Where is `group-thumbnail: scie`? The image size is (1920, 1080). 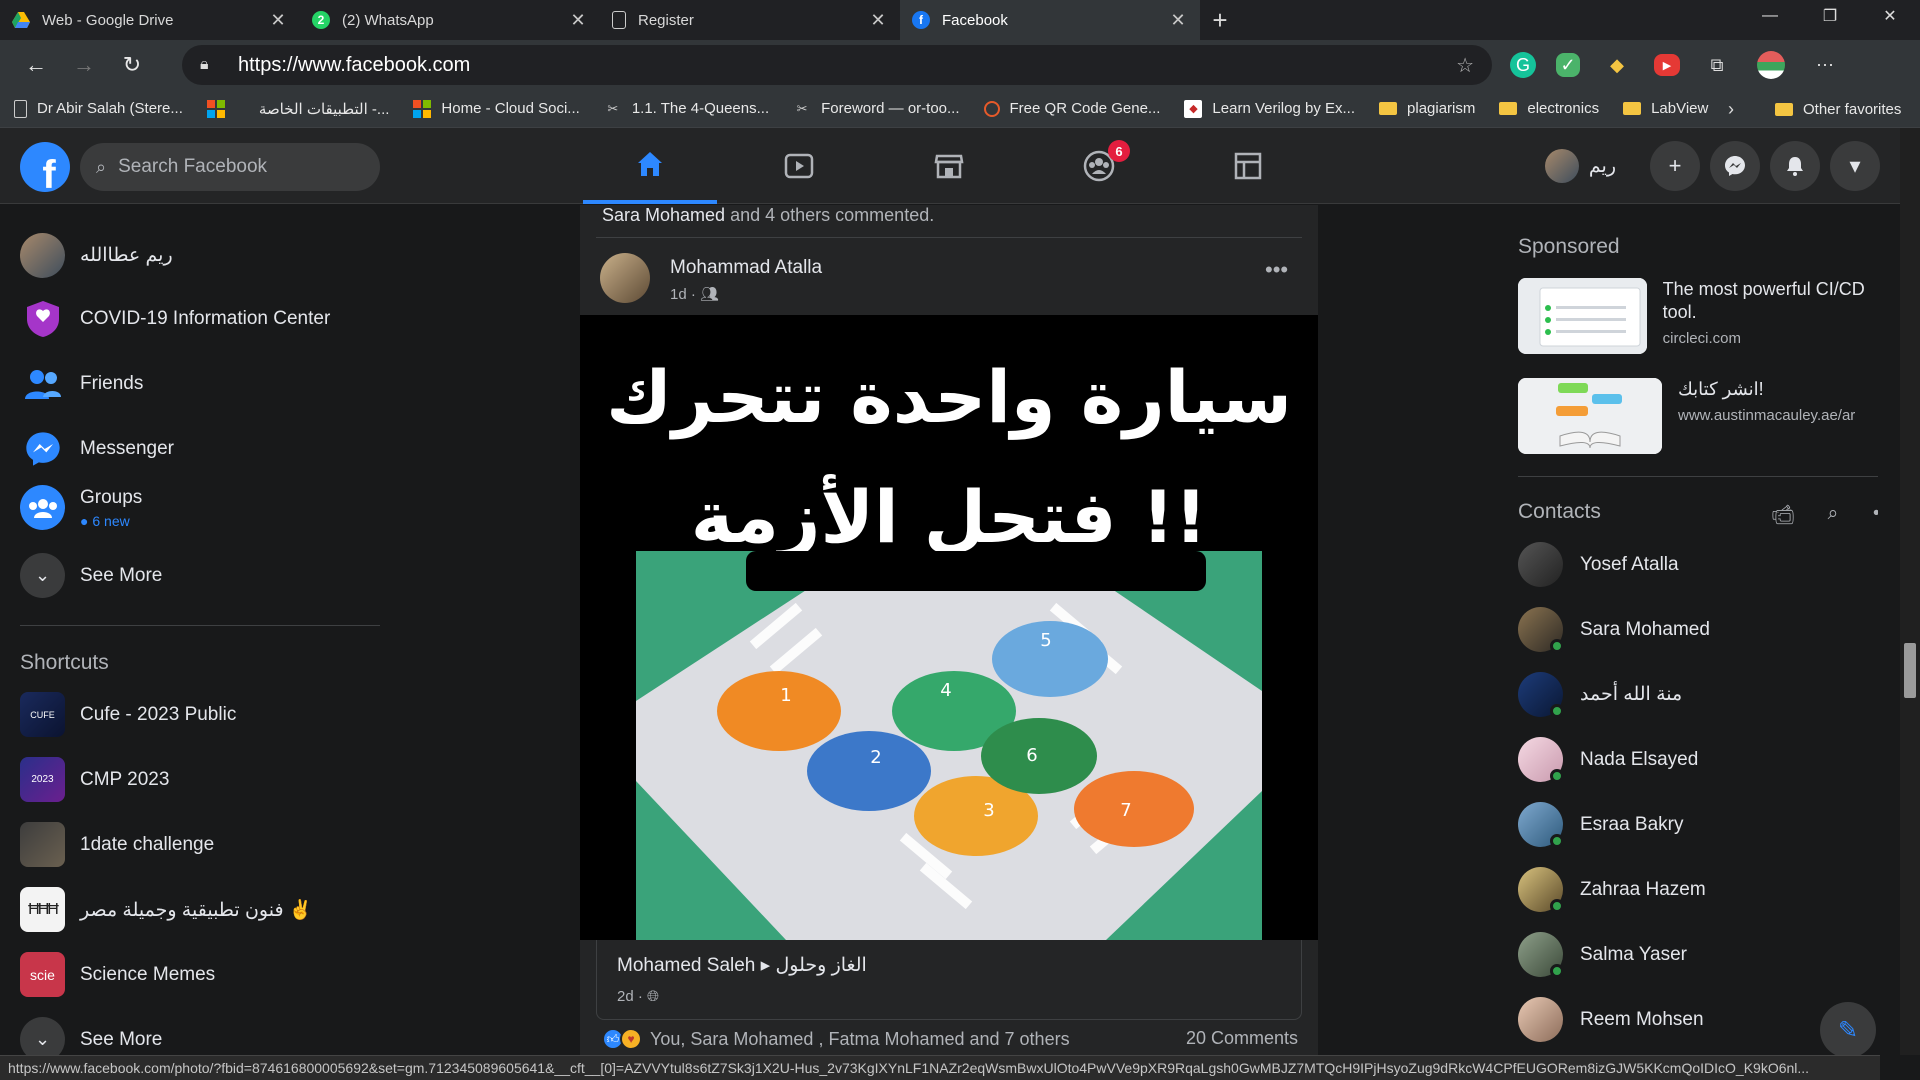 group-thumbnail: scie is located at coordinates (42, 974).